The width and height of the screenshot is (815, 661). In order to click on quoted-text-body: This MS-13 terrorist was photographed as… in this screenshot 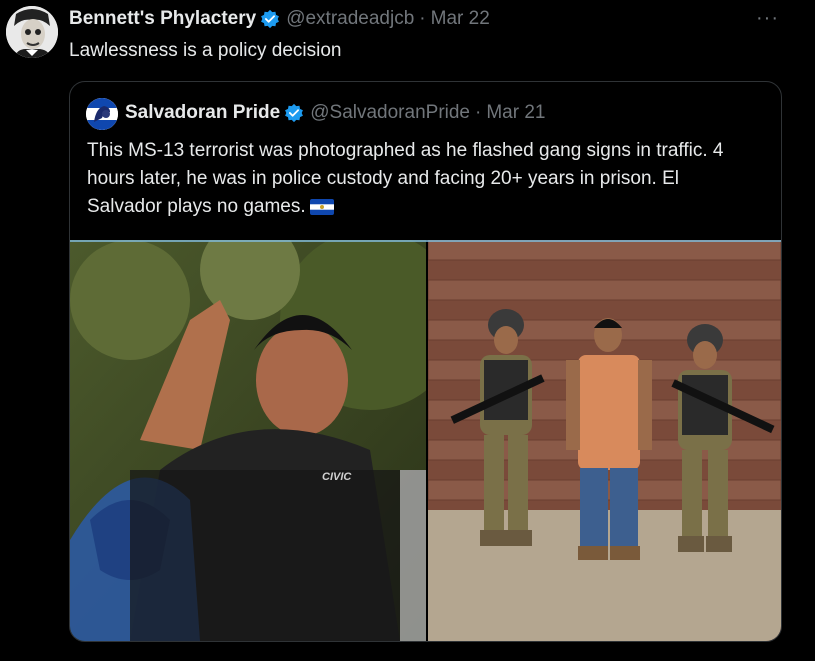, I will do `click(405, 178)`.